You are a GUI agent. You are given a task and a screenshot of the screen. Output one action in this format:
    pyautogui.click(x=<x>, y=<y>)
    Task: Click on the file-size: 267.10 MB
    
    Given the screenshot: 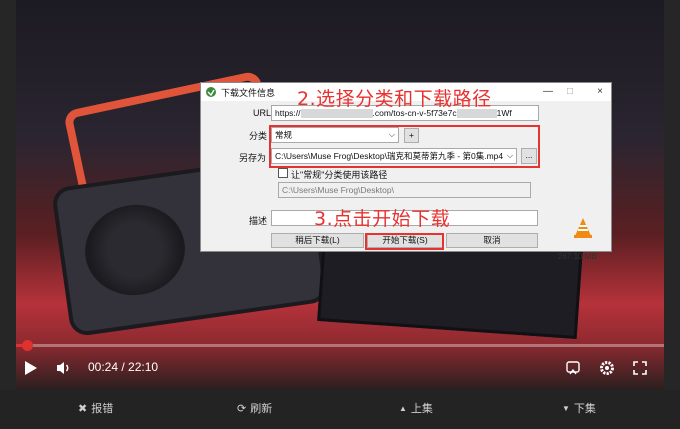 What is the action you would take?
    pyautogui.click(x=577, y=256)
    